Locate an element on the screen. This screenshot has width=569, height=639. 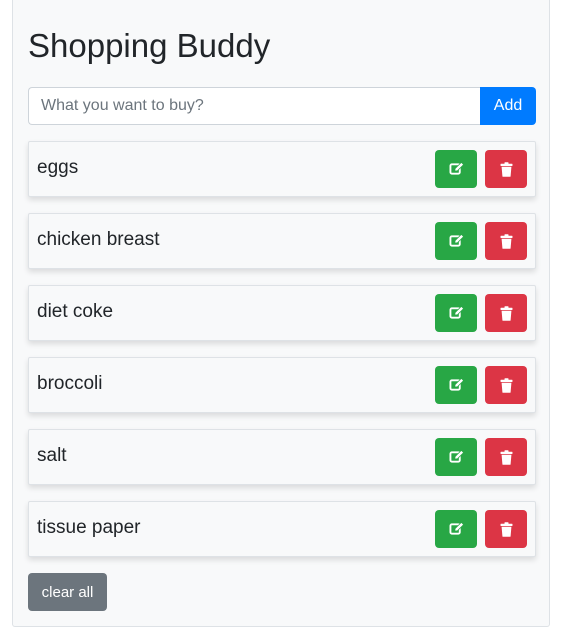
item-label: diet coke is located at coordinates (75, 311).